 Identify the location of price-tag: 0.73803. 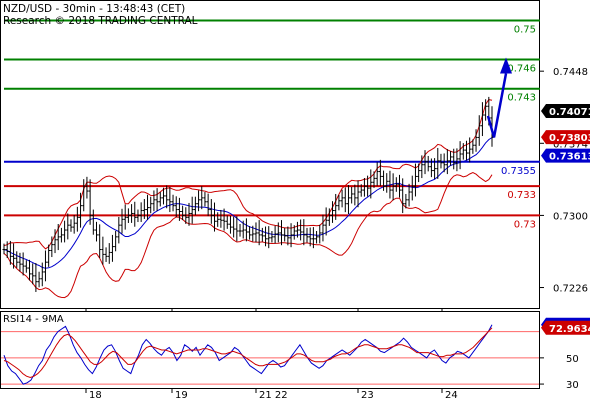
(565, 137).